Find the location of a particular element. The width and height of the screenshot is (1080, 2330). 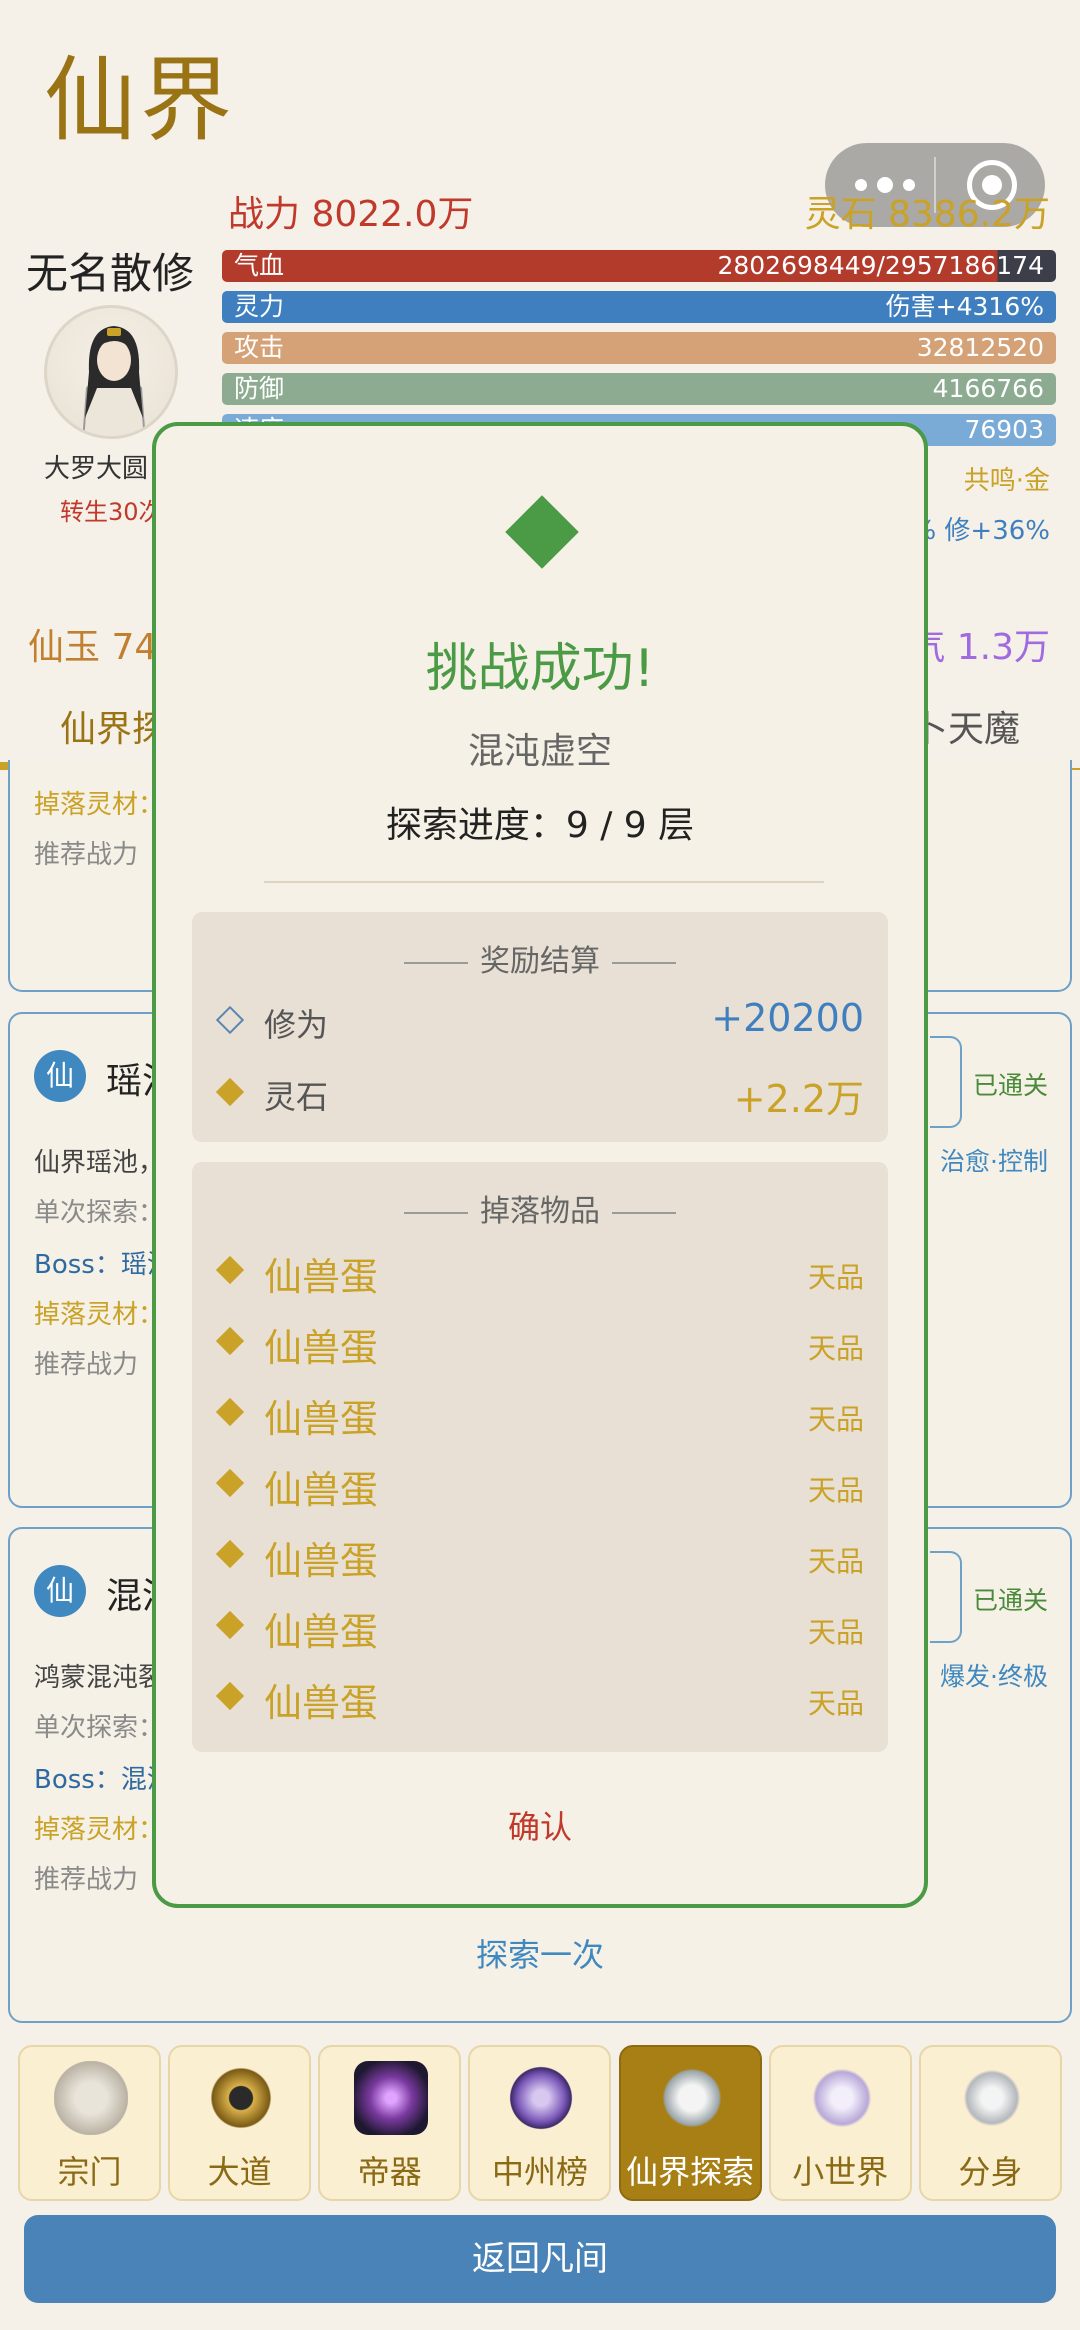

modal-divider is located at coordinates (544, 882).